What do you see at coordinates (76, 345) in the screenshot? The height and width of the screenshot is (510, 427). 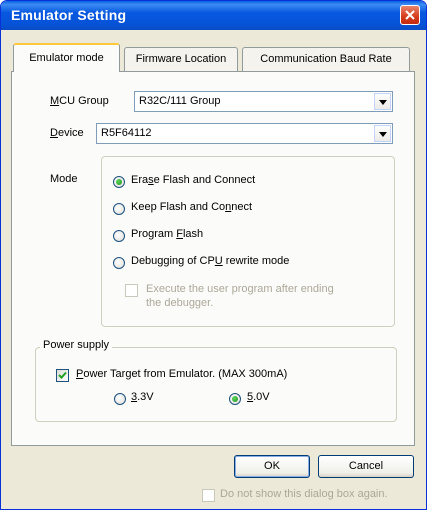 I see `power-supply-legend: Power supply` at bounding box center [76, 345].